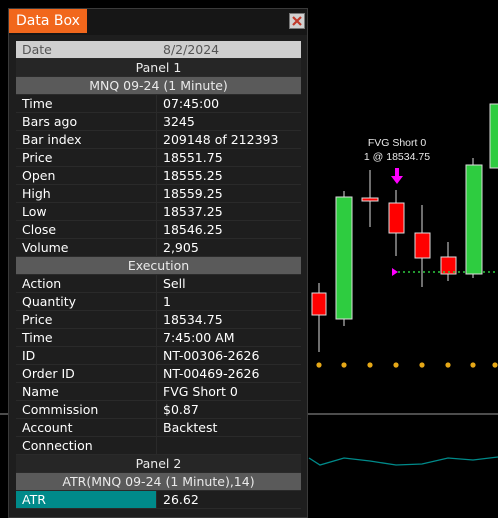 This screenshot has width=498, height=518. Describe the element at coordinates (86, 319) in the screenshot. I see `execution-row-label: Price` at that location.